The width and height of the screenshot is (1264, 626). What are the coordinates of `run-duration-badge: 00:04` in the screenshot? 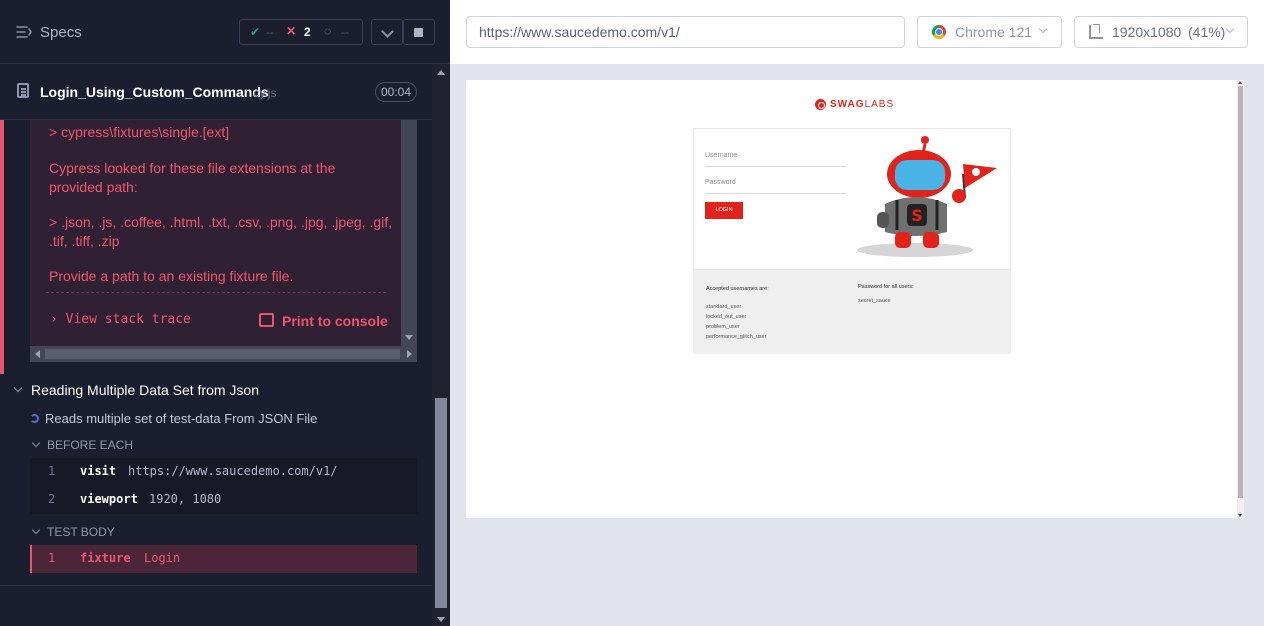 It's located at (396, 92).